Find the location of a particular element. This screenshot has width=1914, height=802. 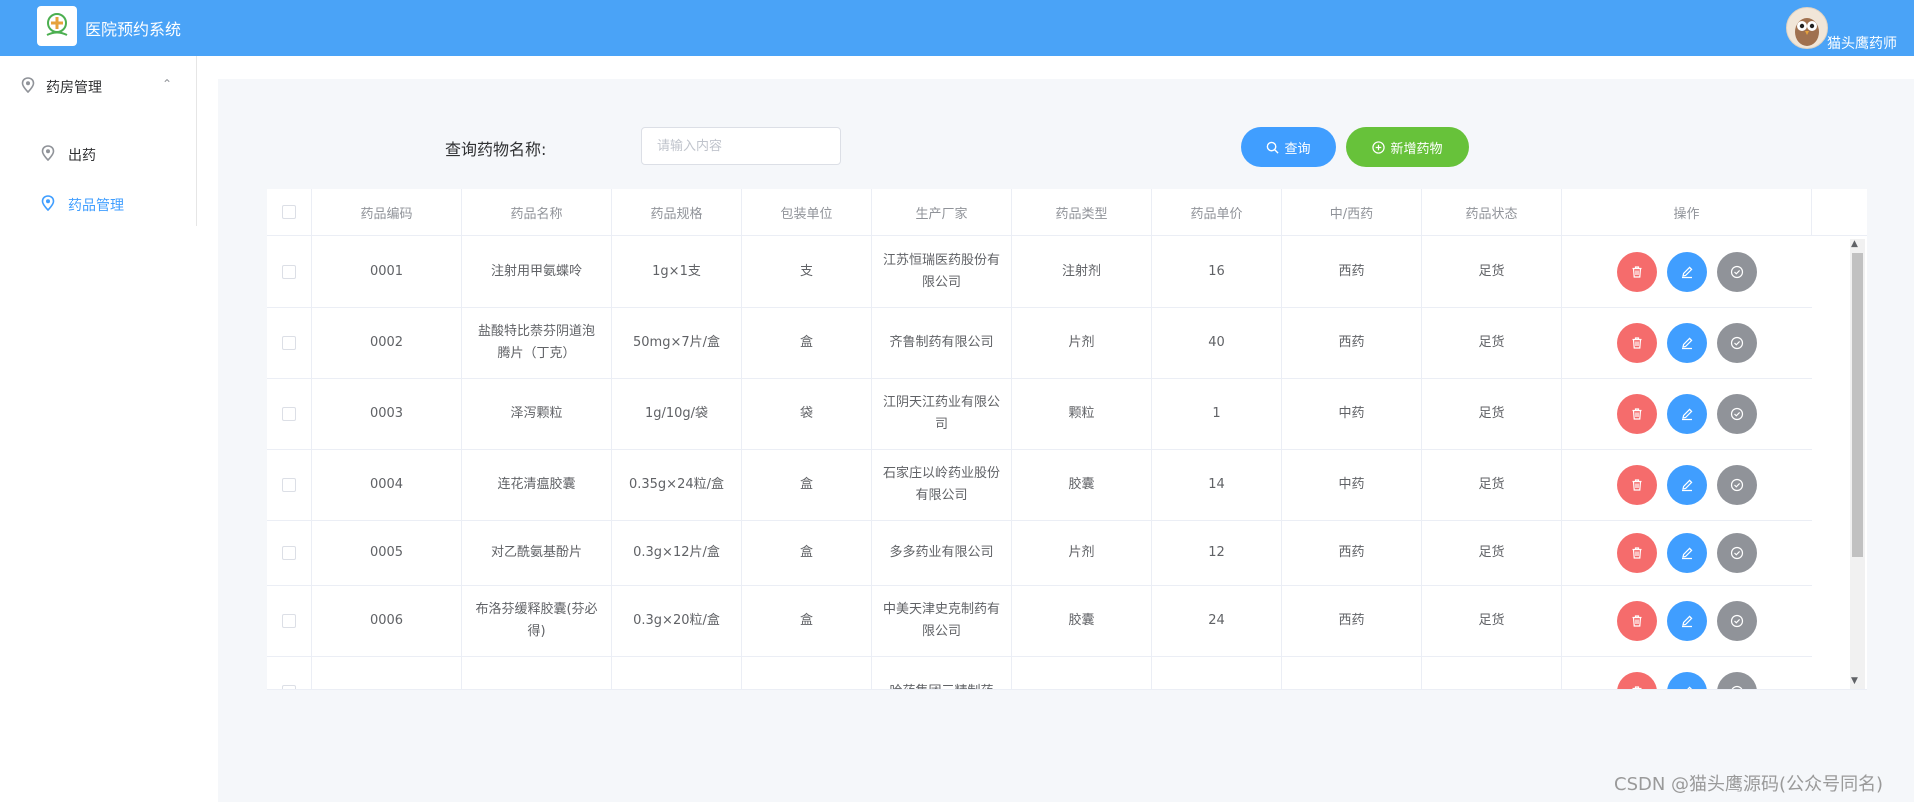

cell-unit: 袋 is located at coordinates (807, 413).